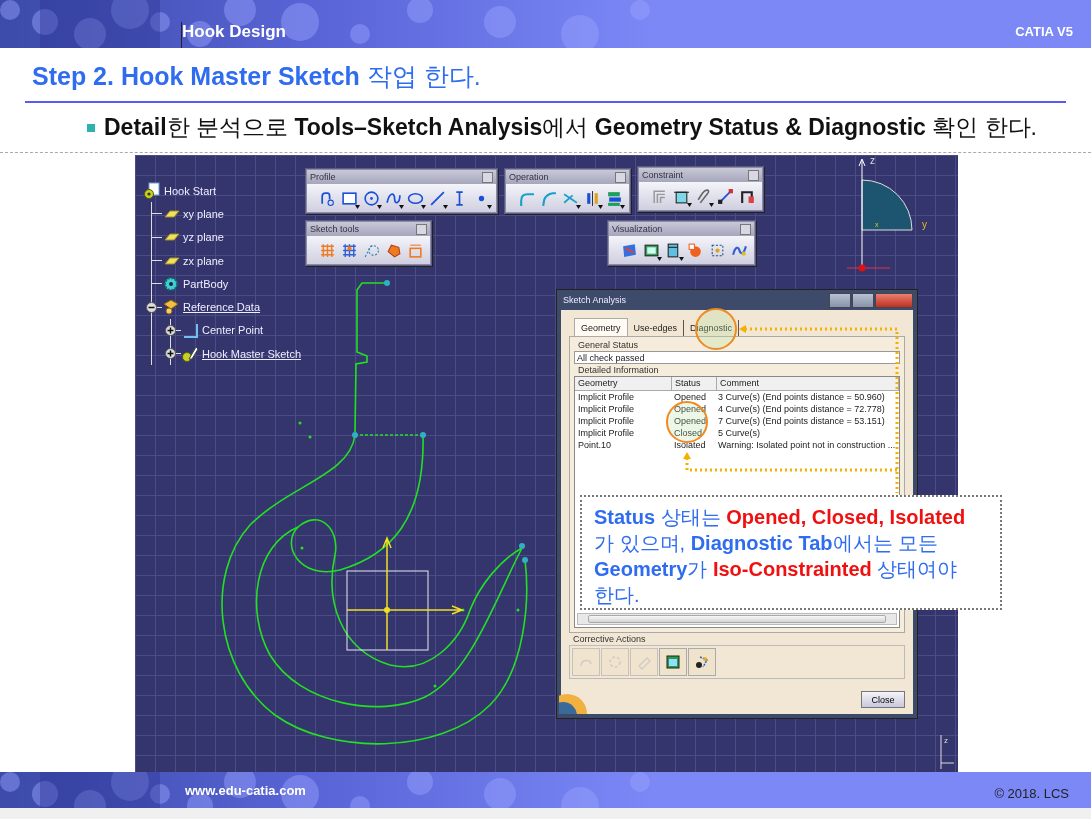 The width and height of the screenshot is (1091, 819). Describe the element at coordinates (91, 127) in the screenshot. I see `bullet-icon` at that location.